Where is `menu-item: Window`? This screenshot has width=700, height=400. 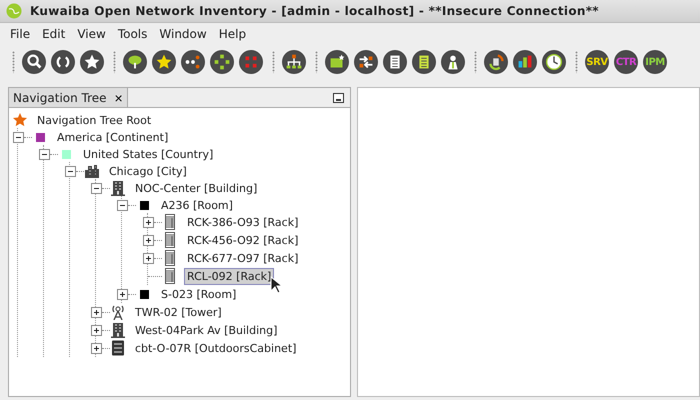 menu-item: Window is located at coordinates (183, 34).